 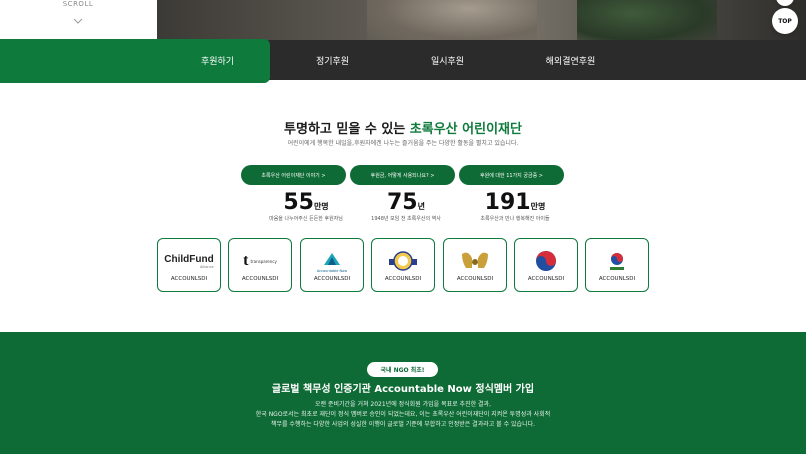 I want to click on emblem-badge-icon, so click(x=403, y=261).